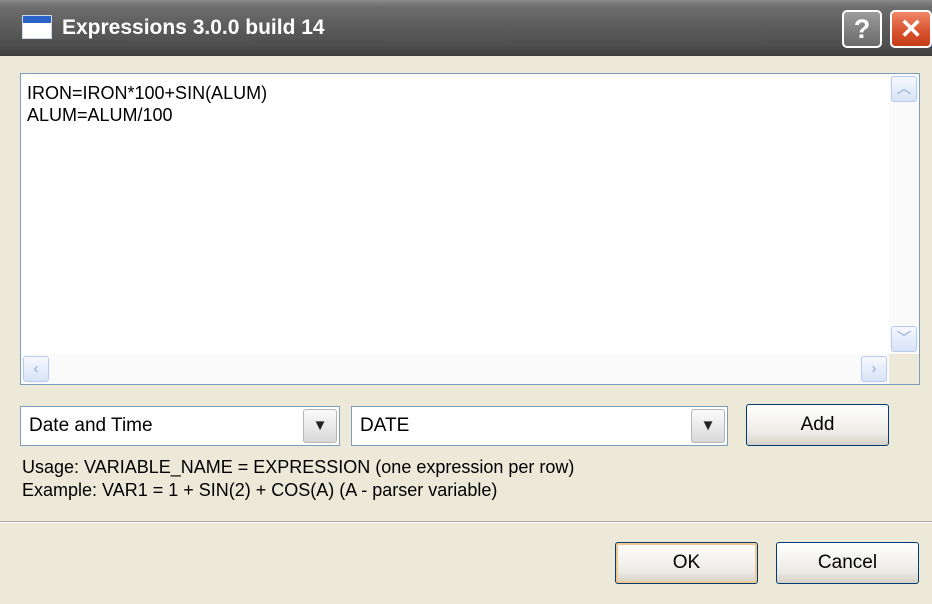 The image size is (932, 604). What do you see at coordinates (385, 425) in the screenshot?
I see `function-dropdown-value: DATE` at bounding box center [385, 425].